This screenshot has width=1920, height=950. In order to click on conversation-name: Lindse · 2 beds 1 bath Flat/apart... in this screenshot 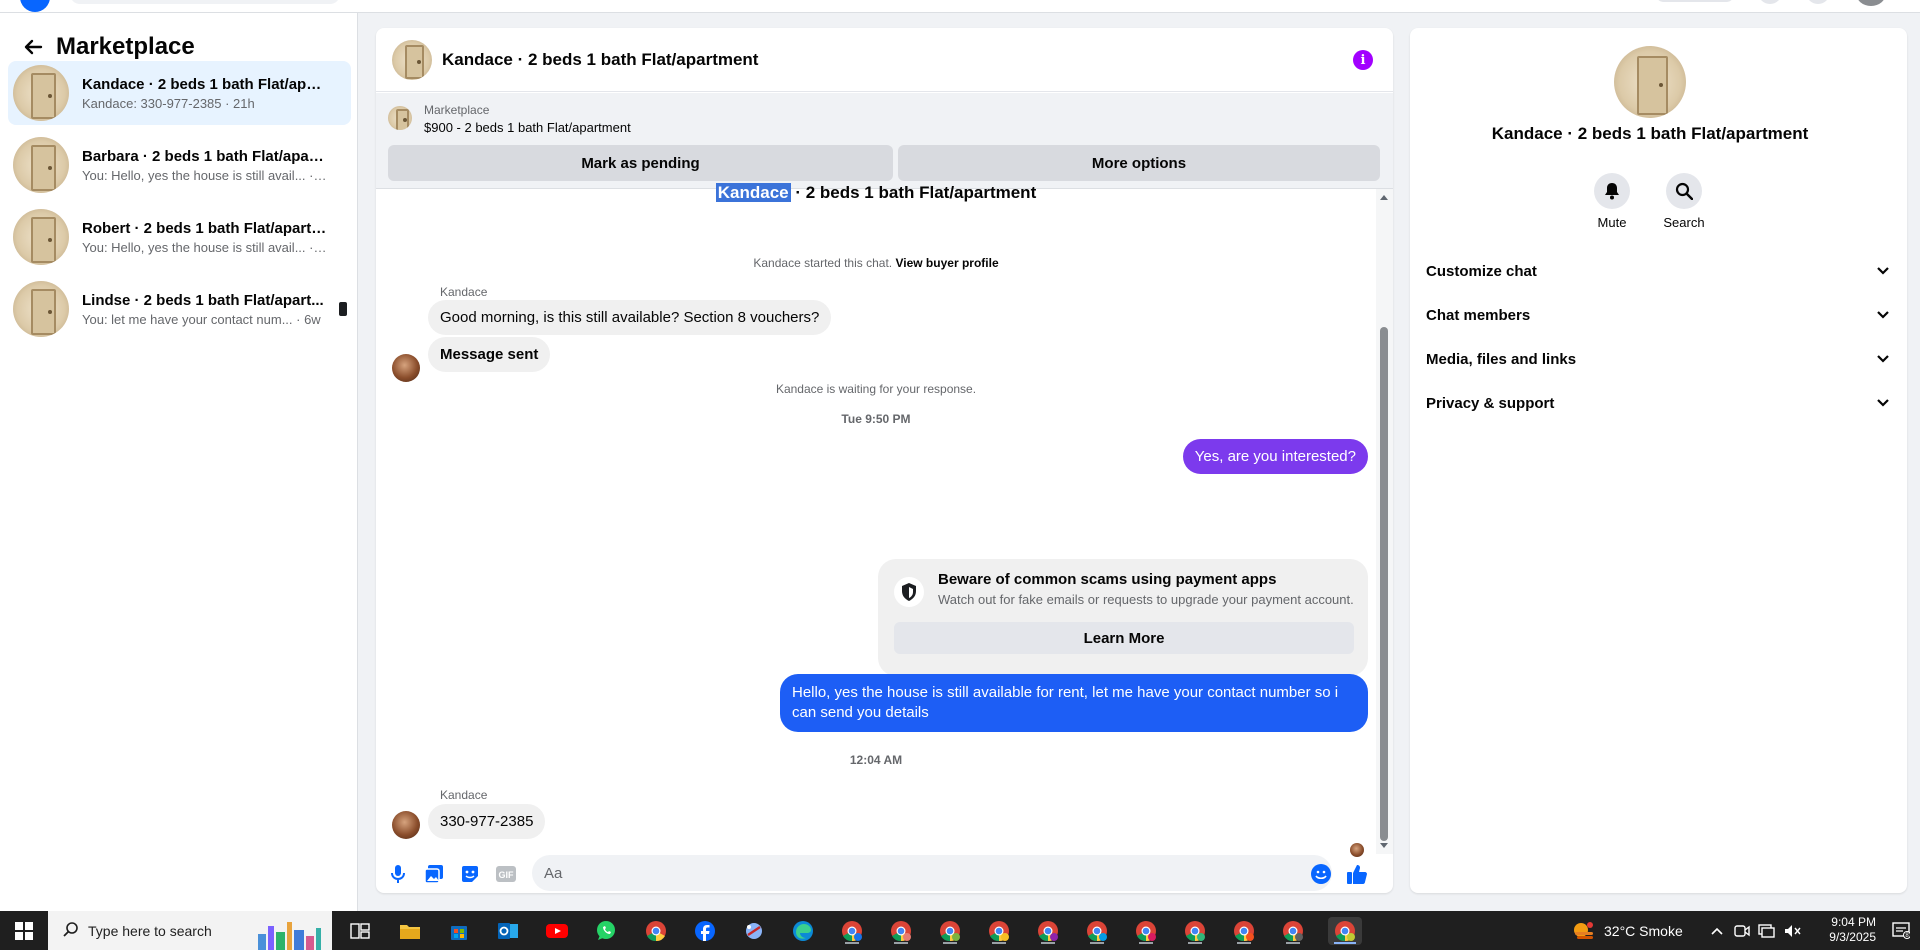, I will do `click(203, 300)`.